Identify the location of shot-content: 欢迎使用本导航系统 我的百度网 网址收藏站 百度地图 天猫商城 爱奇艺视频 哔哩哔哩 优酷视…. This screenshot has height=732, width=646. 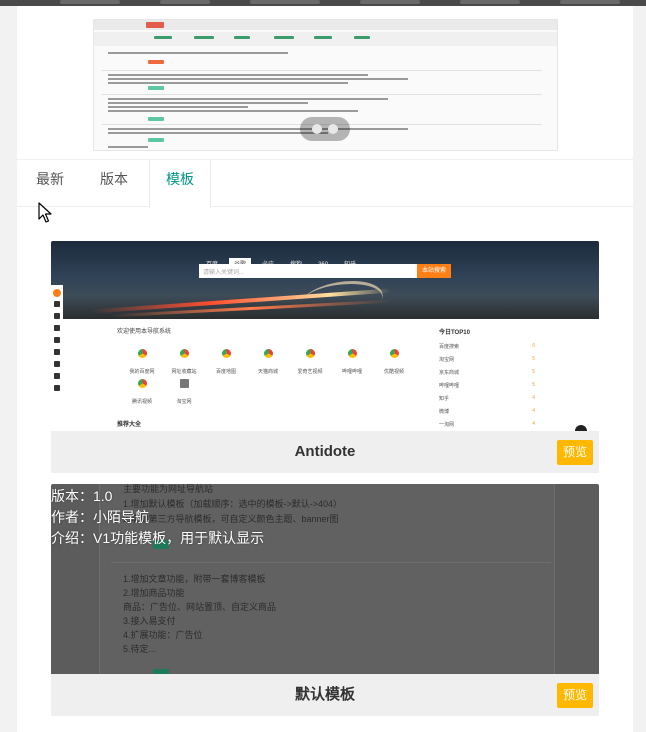
(271, 376).